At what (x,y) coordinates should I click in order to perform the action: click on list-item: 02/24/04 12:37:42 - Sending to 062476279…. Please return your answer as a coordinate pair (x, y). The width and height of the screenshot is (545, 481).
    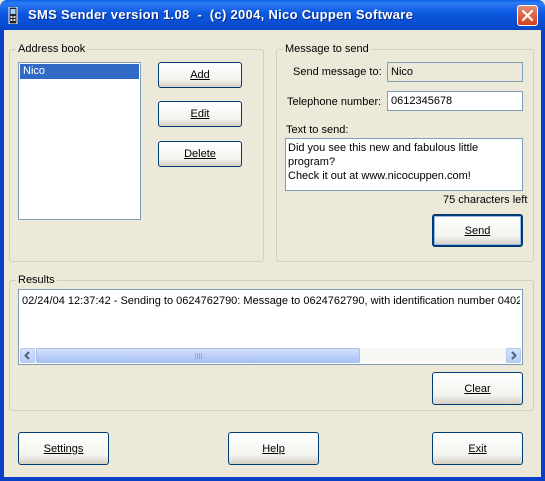
    Looking at the image, I should click on (271, 301).